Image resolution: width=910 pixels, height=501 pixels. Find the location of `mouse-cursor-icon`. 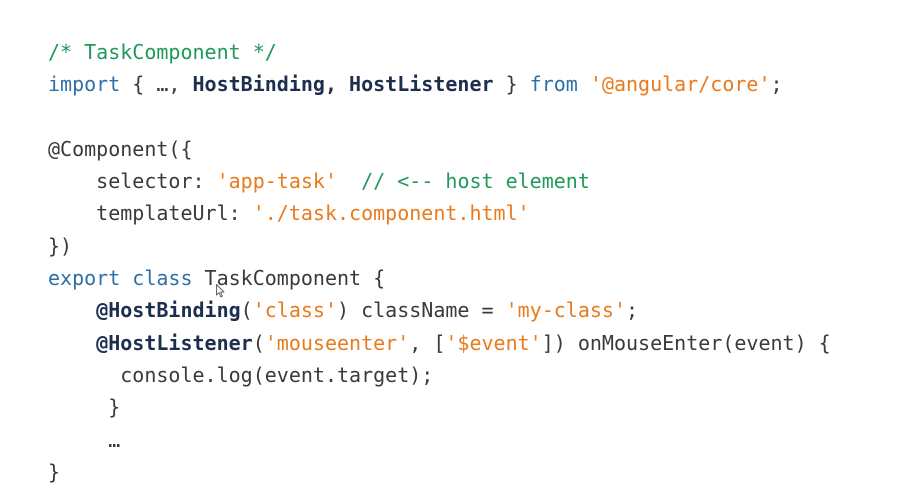

mouse-cursor-icon is located at coordinates (220, 291).